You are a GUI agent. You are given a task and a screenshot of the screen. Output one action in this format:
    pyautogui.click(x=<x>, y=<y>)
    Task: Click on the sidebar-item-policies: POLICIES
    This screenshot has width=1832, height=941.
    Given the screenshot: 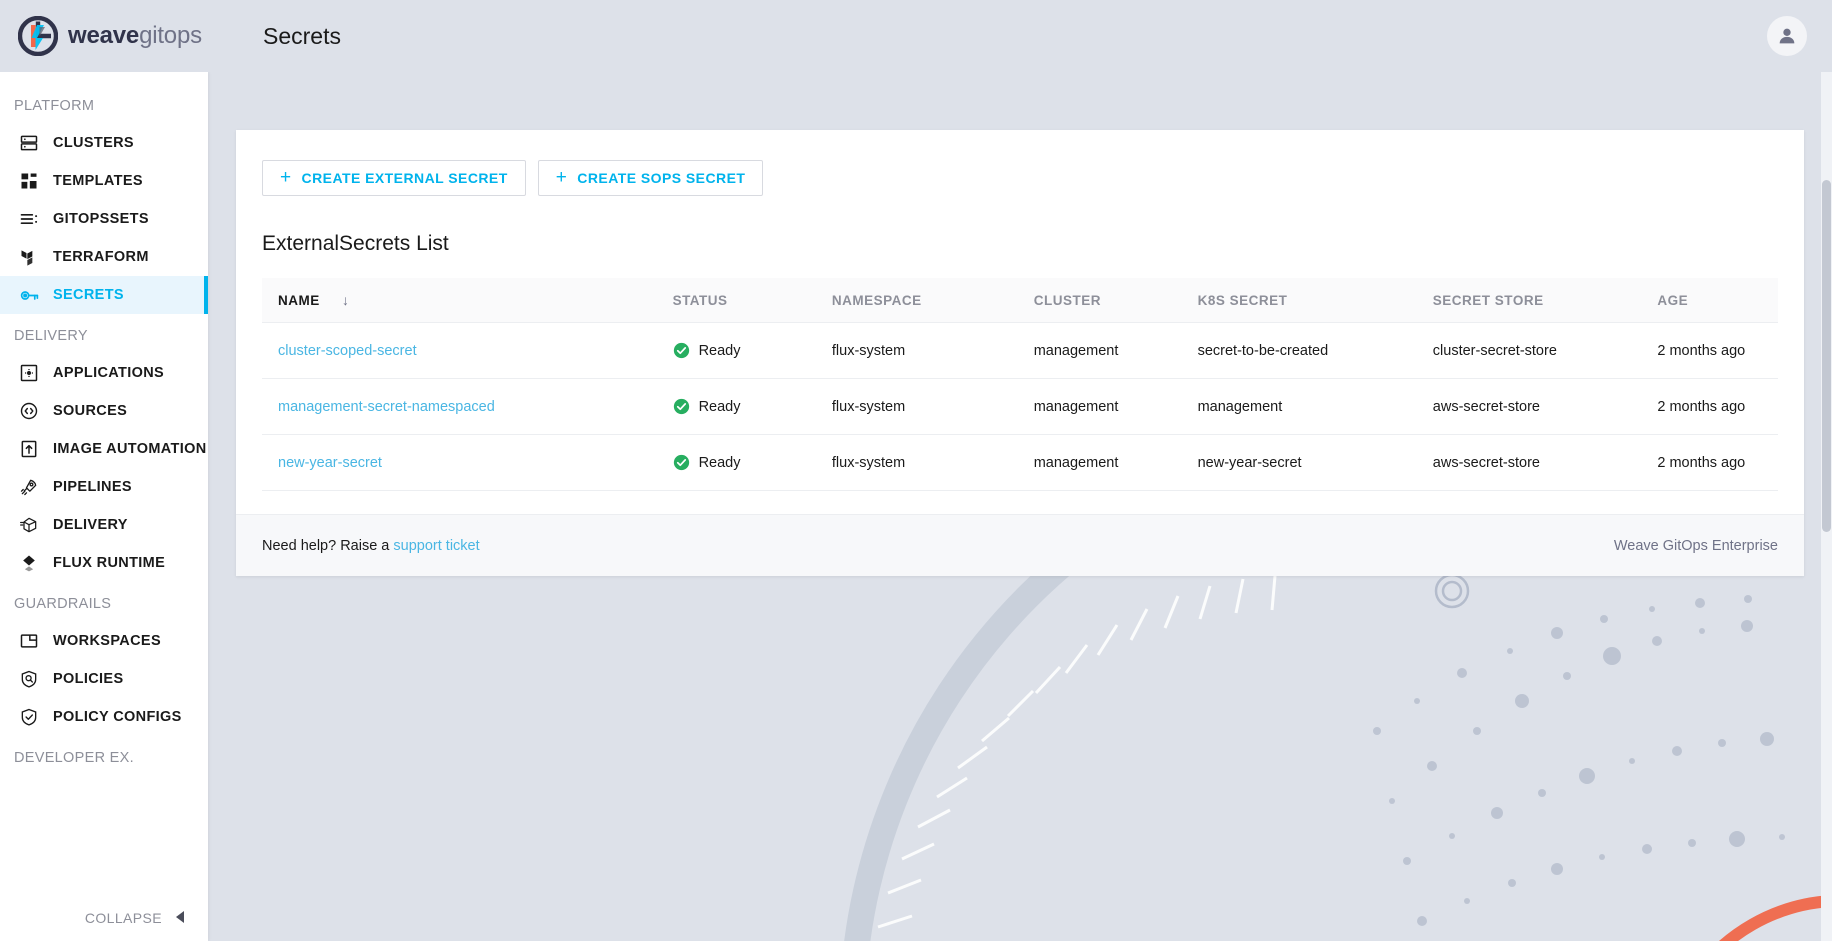 What is the action you would take?
    pyautogui.click(x=104, y=679)
    